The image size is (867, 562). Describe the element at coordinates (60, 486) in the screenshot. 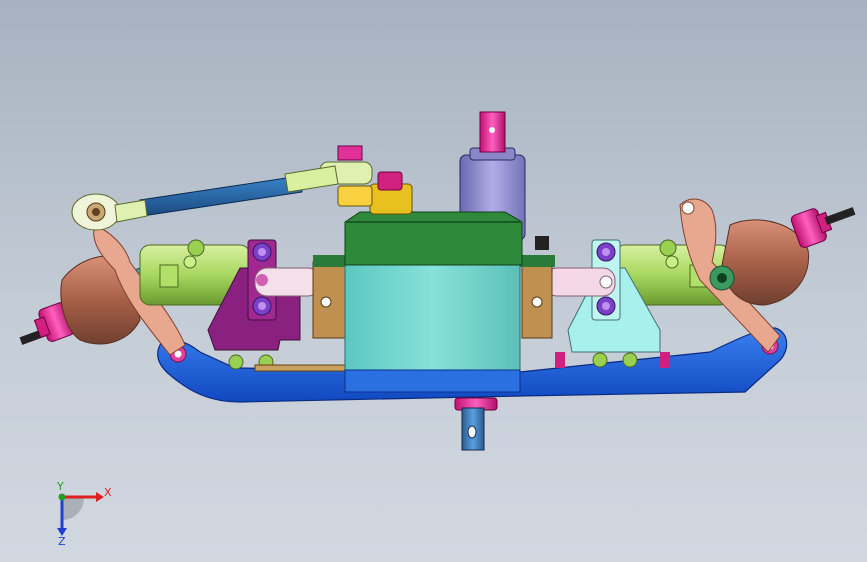

I see `triad-y-label: Y` at that location.